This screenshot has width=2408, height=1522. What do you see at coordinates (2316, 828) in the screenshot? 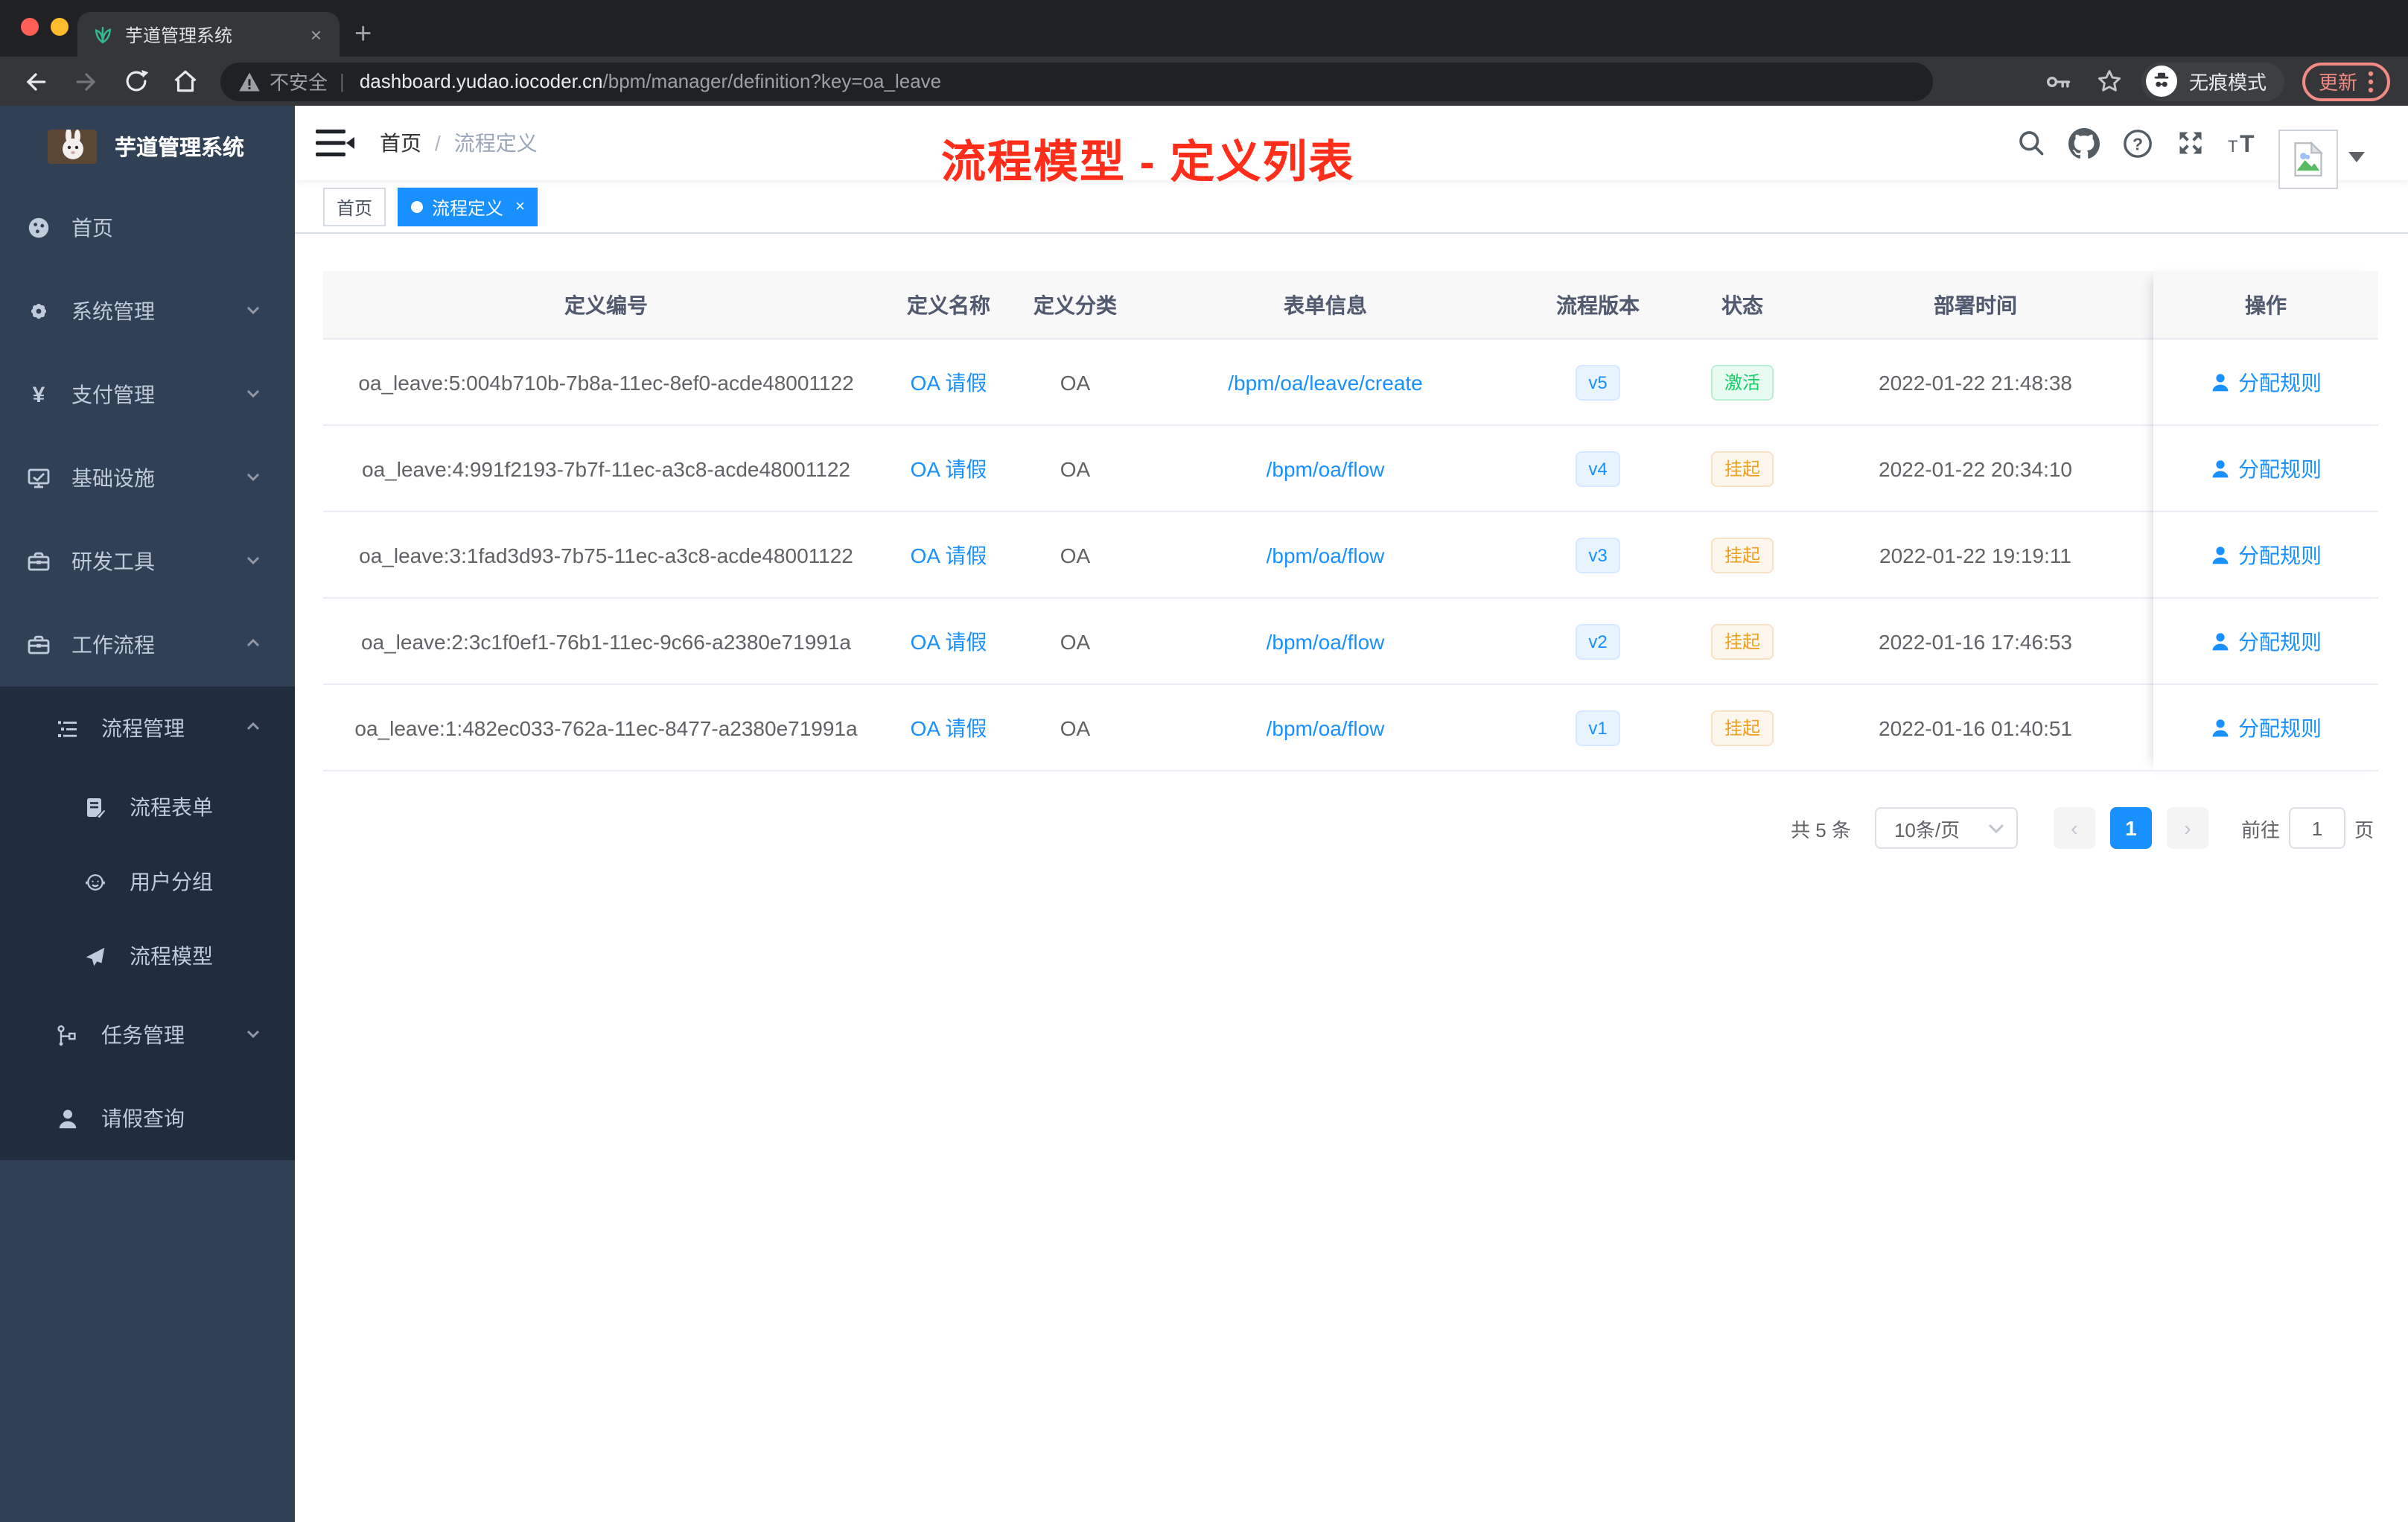
I see `goto-page-input` at bounding box center [2316, 828].